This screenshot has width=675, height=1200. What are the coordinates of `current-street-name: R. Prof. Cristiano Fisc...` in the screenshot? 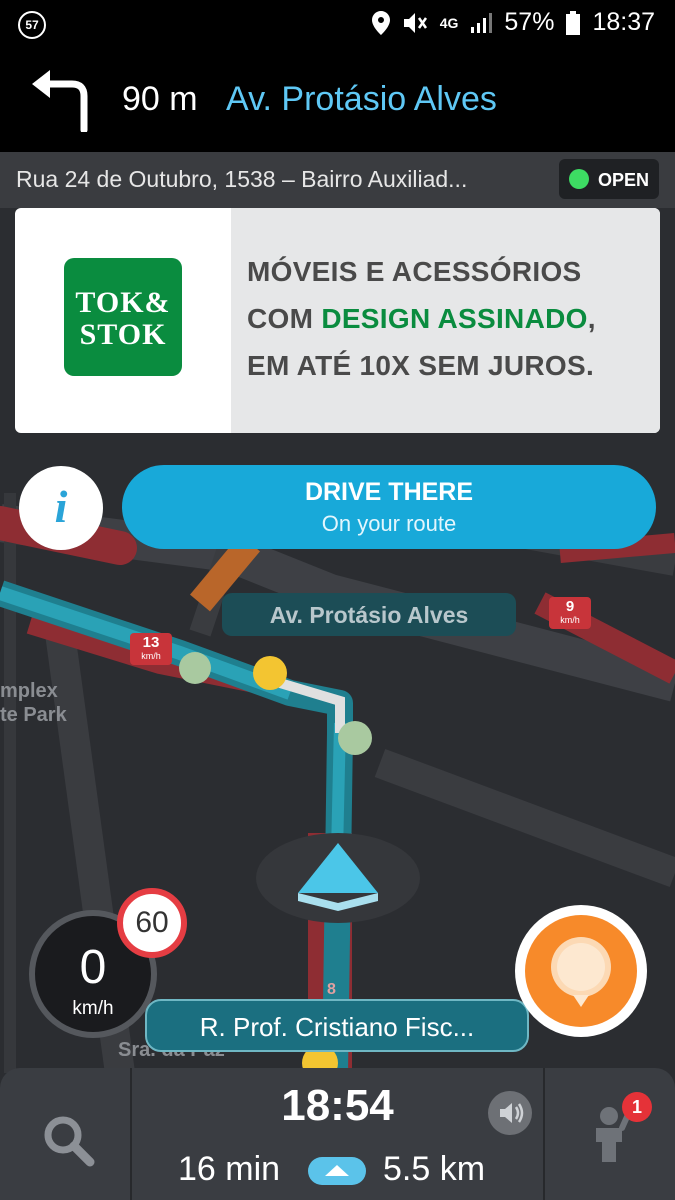 It's located at (337, 1027).